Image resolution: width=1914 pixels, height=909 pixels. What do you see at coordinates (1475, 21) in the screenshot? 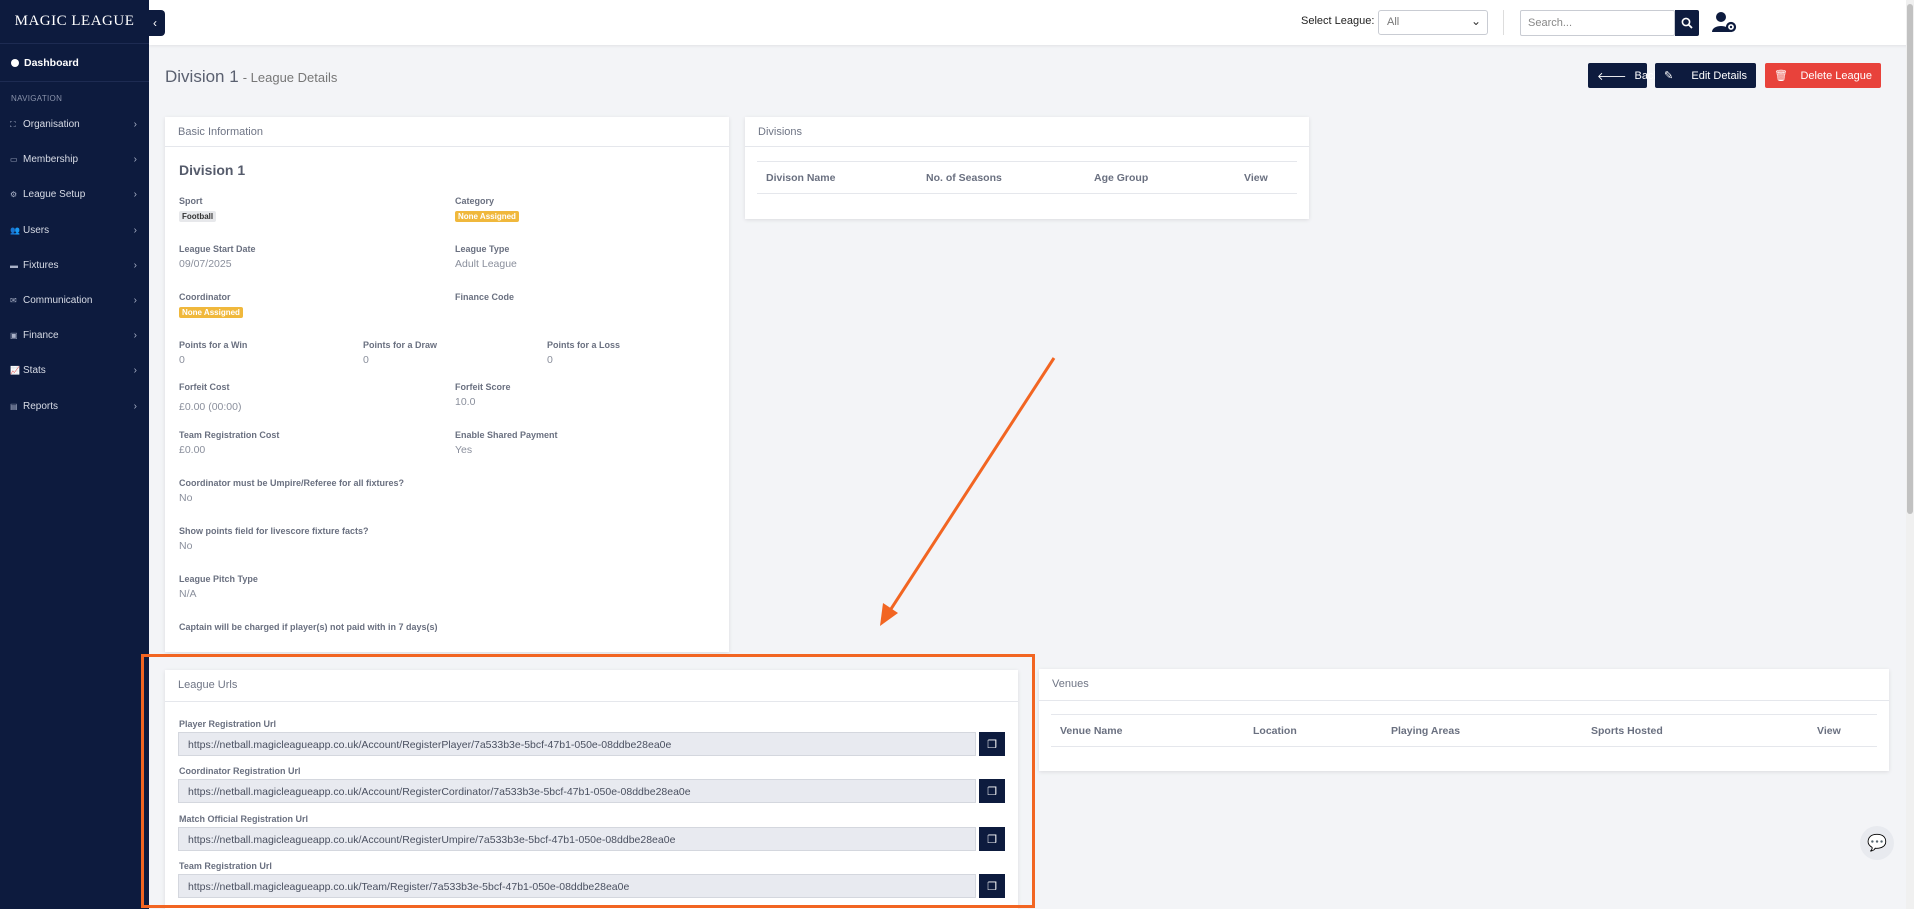
I see `chevron-down-icon: ⌄` at bounding box center [1475, 21].